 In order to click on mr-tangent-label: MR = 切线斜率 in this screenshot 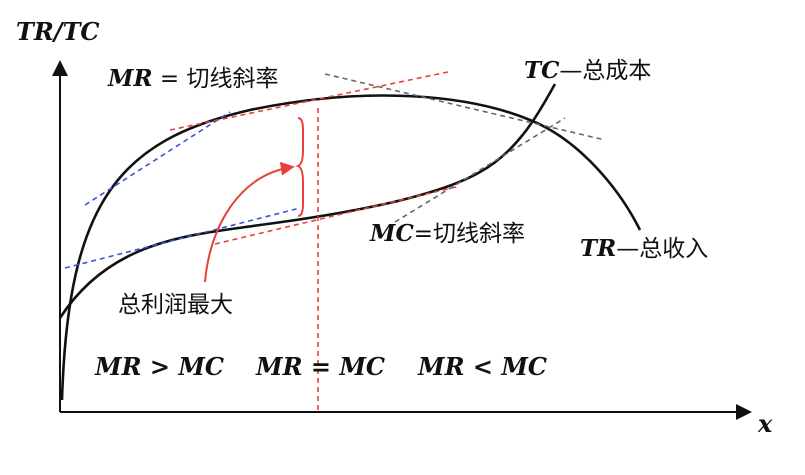, I will do `click(192, 78)`.